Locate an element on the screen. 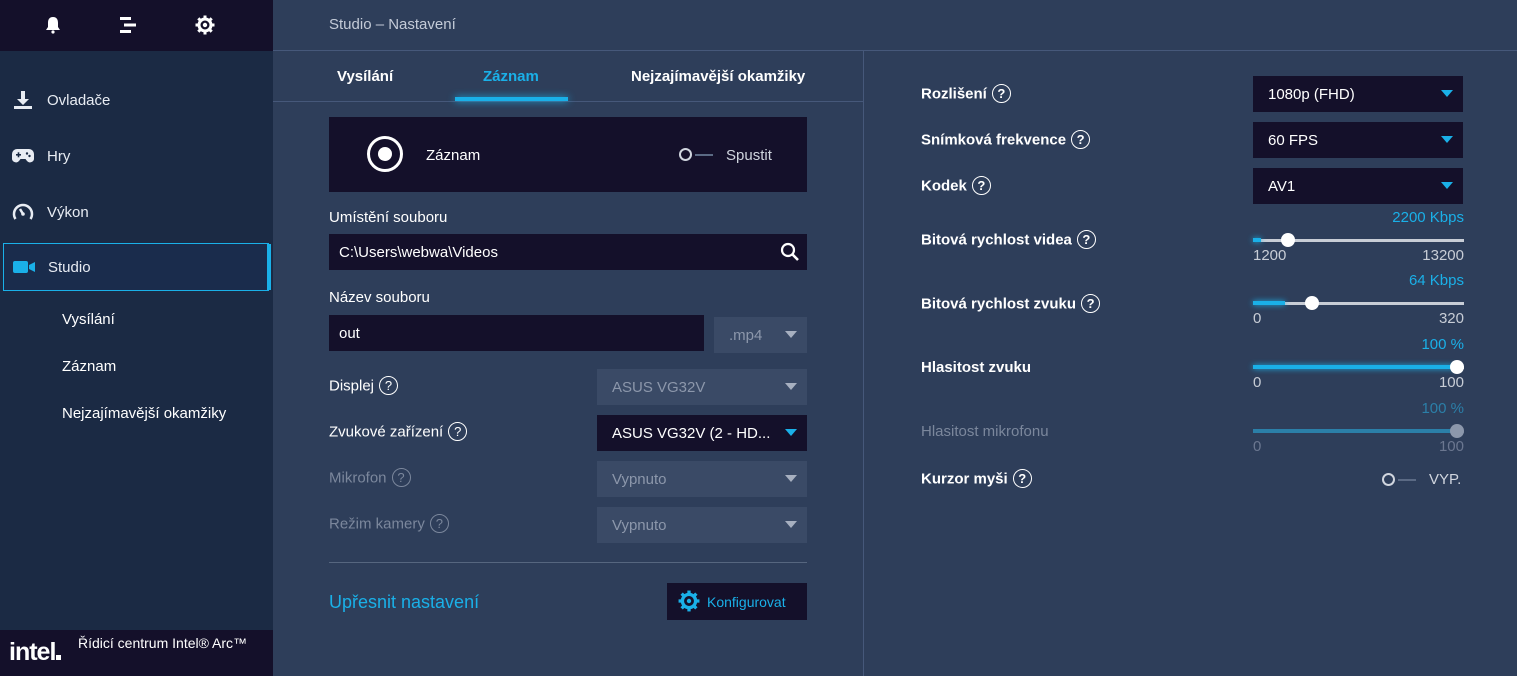 This screenshot has width=1517, height=676. display-value: ASUS VG32V is located at coordinates (659, 387).